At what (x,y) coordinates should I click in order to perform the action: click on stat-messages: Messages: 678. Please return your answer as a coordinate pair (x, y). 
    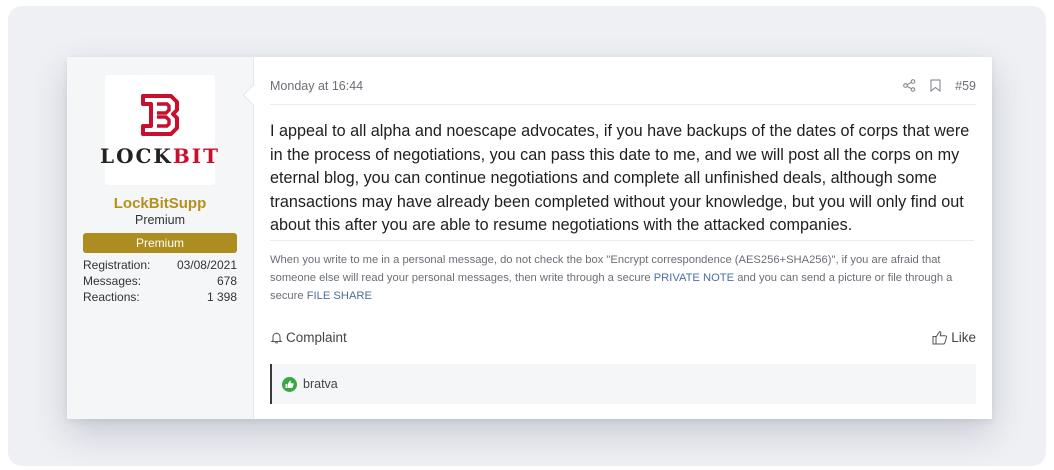
    Looking at the image, I should click on (160, 281).